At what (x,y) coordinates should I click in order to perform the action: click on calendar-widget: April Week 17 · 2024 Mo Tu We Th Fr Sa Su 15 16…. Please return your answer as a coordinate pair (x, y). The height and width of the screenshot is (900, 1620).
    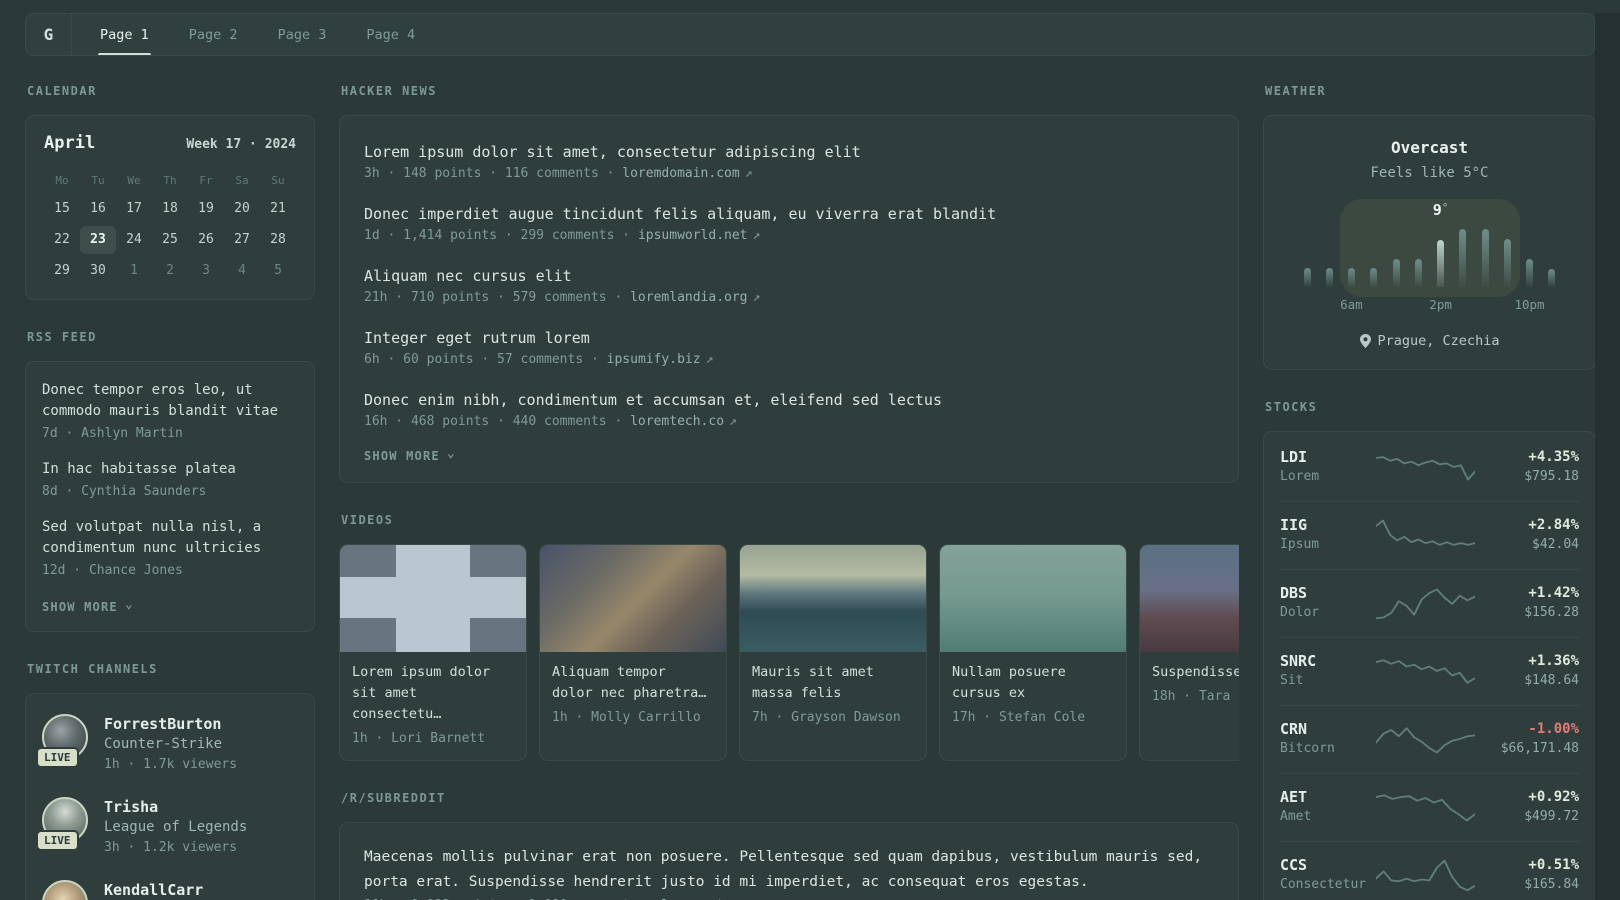
    Looking at the image, I should click on (170, 207).